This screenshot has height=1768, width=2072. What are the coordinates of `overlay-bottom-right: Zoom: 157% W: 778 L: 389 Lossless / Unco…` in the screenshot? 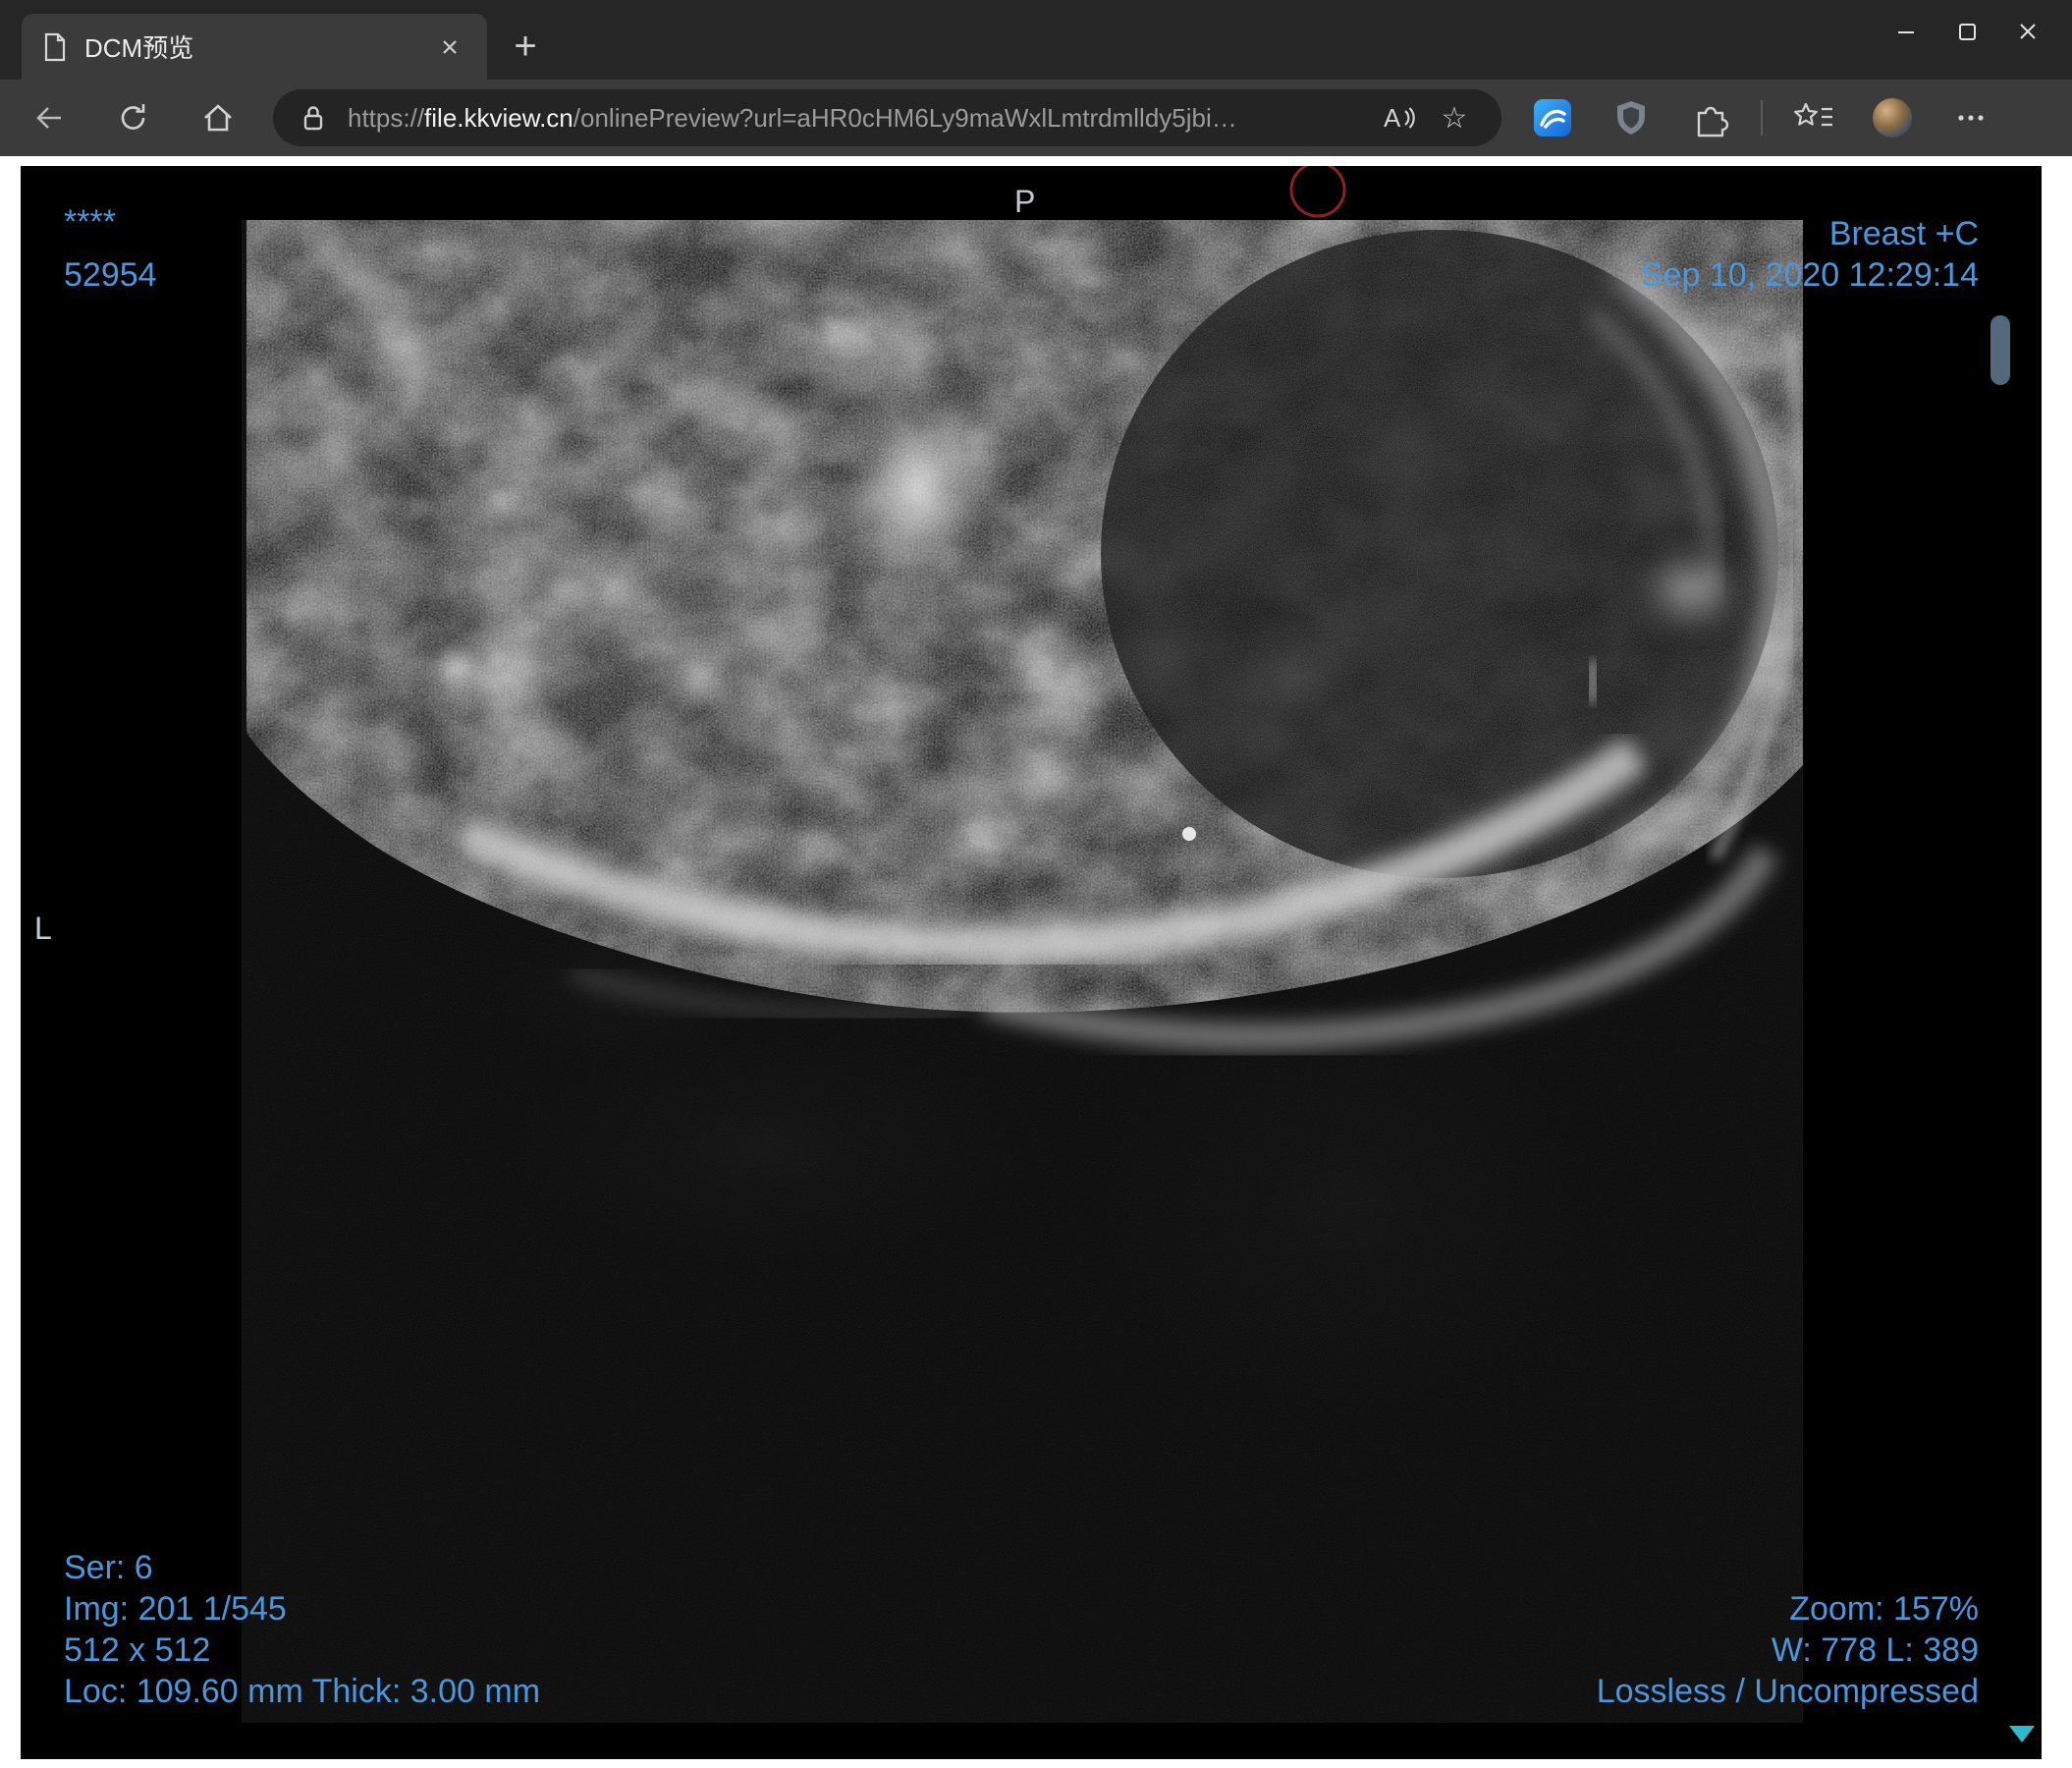 It's located at (1788, 1650).